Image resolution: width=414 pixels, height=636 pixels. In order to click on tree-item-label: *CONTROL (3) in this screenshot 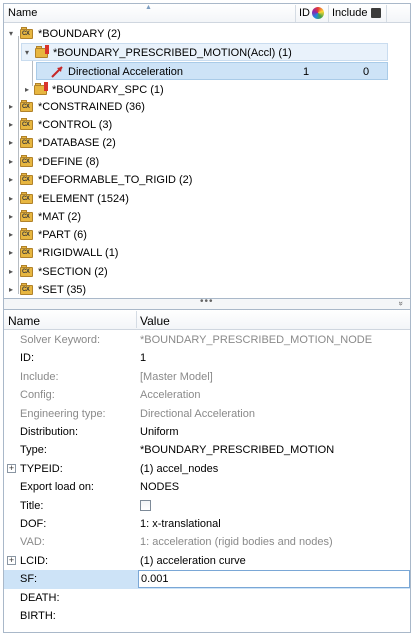, I will do `click(75, 125)`.